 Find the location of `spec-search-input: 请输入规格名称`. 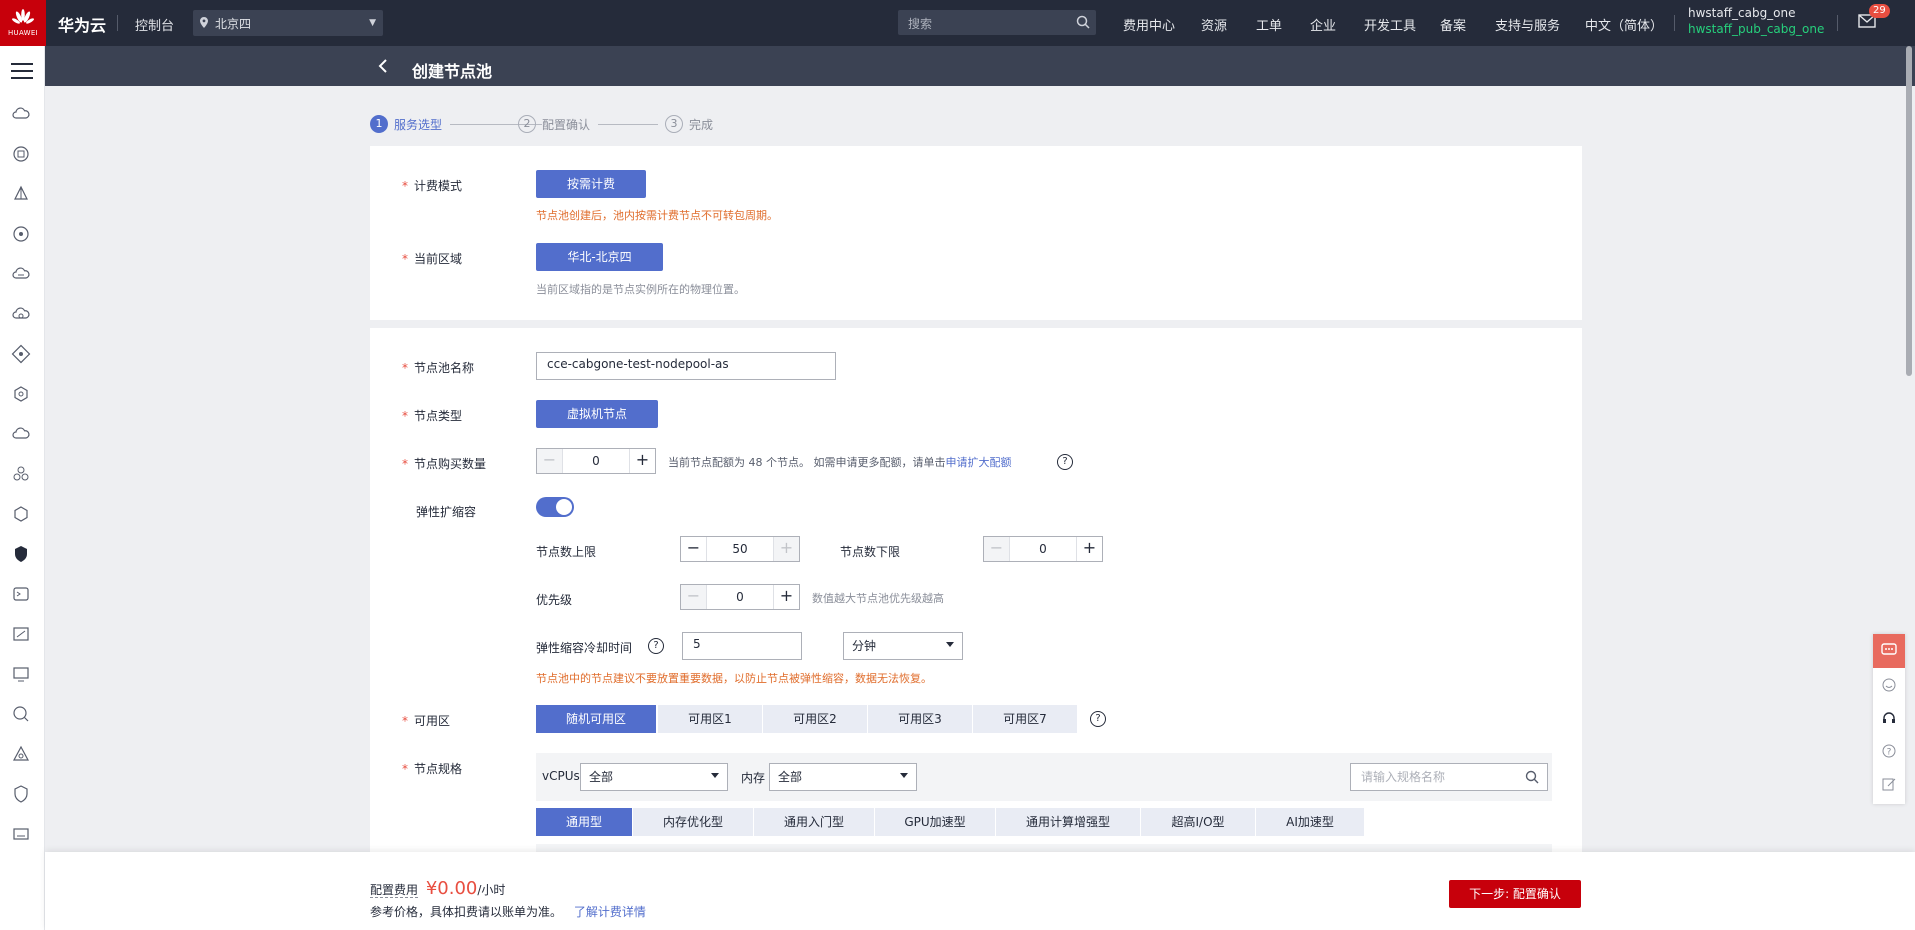

spec-search-input: 请输入规格名称 is located at coordinates (1449, 777).